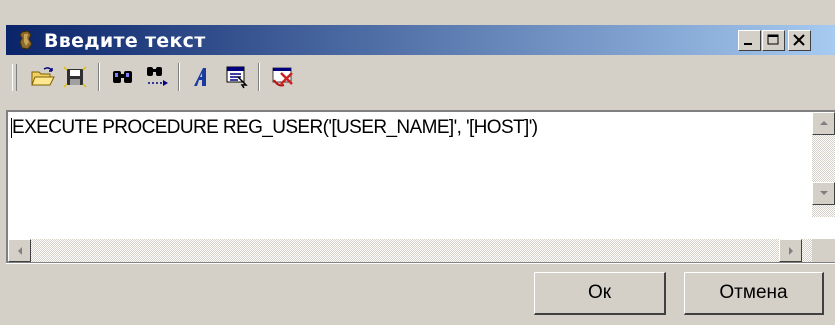  I want to click on find-button, so click(123, 77).